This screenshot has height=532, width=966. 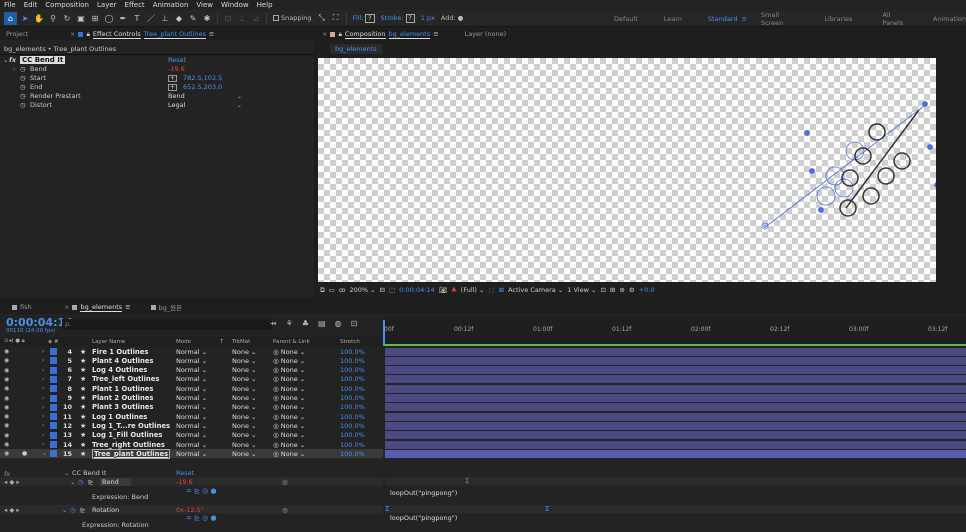 I want to click on layer-name: Log 1_T...re Outlines, so click(x=131, y=426).